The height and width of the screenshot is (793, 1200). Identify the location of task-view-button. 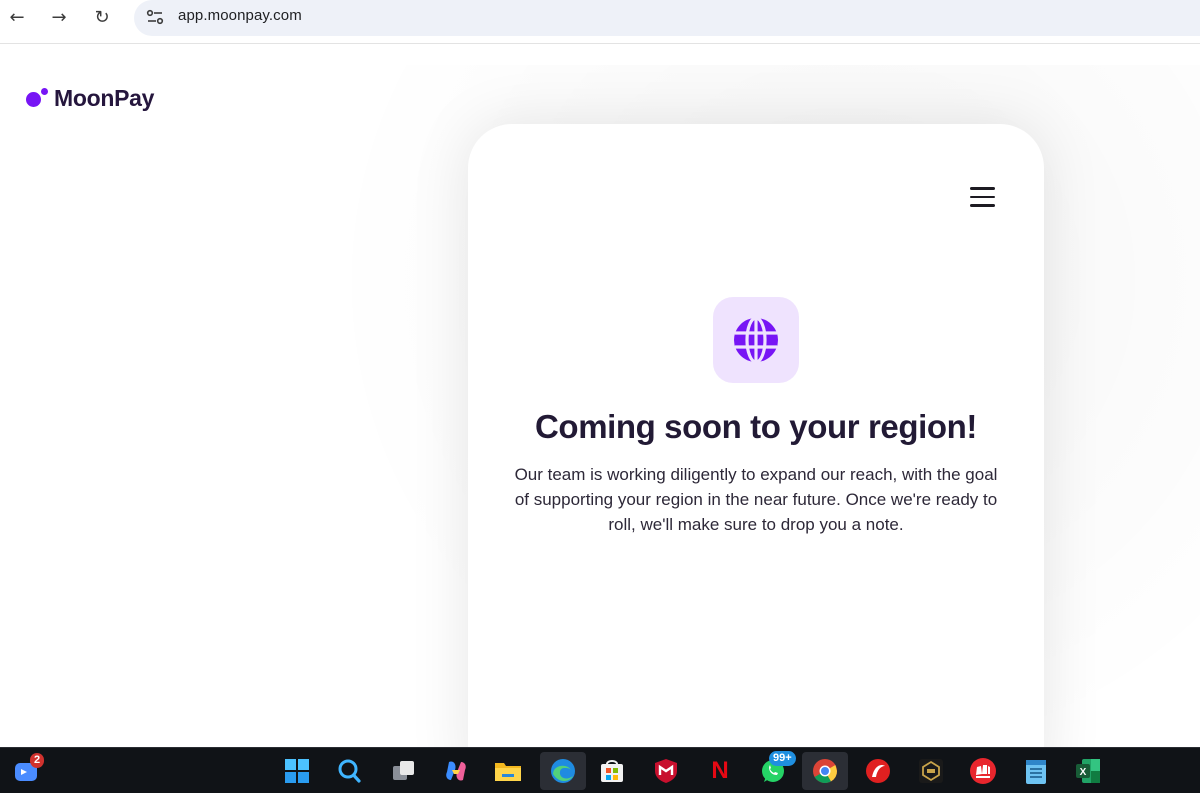
(404, 771).